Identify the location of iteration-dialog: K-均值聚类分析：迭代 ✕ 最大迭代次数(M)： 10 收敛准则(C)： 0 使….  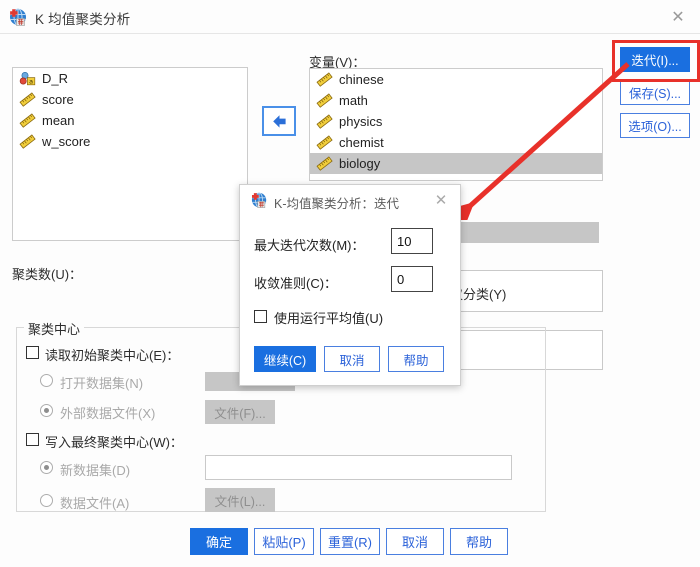
(350, 285).